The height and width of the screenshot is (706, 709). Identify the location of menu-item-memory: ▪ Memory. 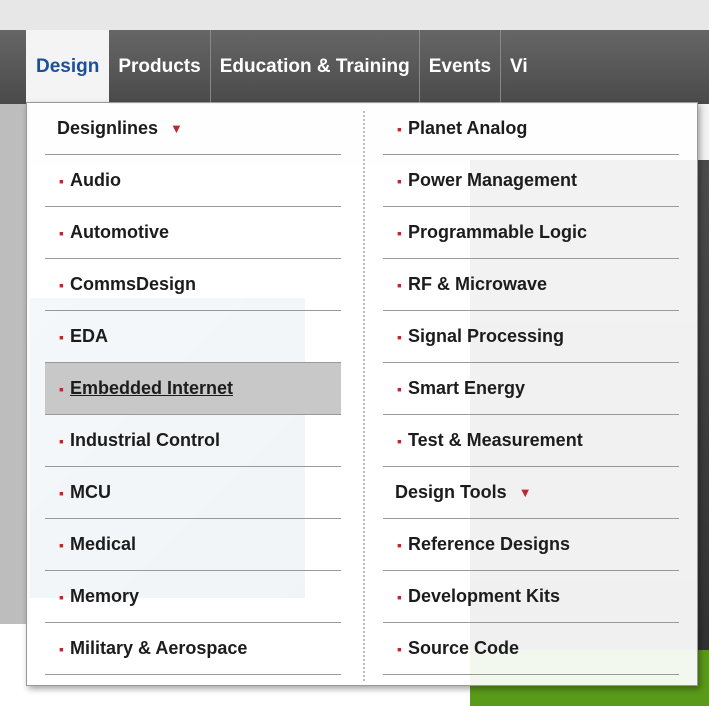
(193, 597).